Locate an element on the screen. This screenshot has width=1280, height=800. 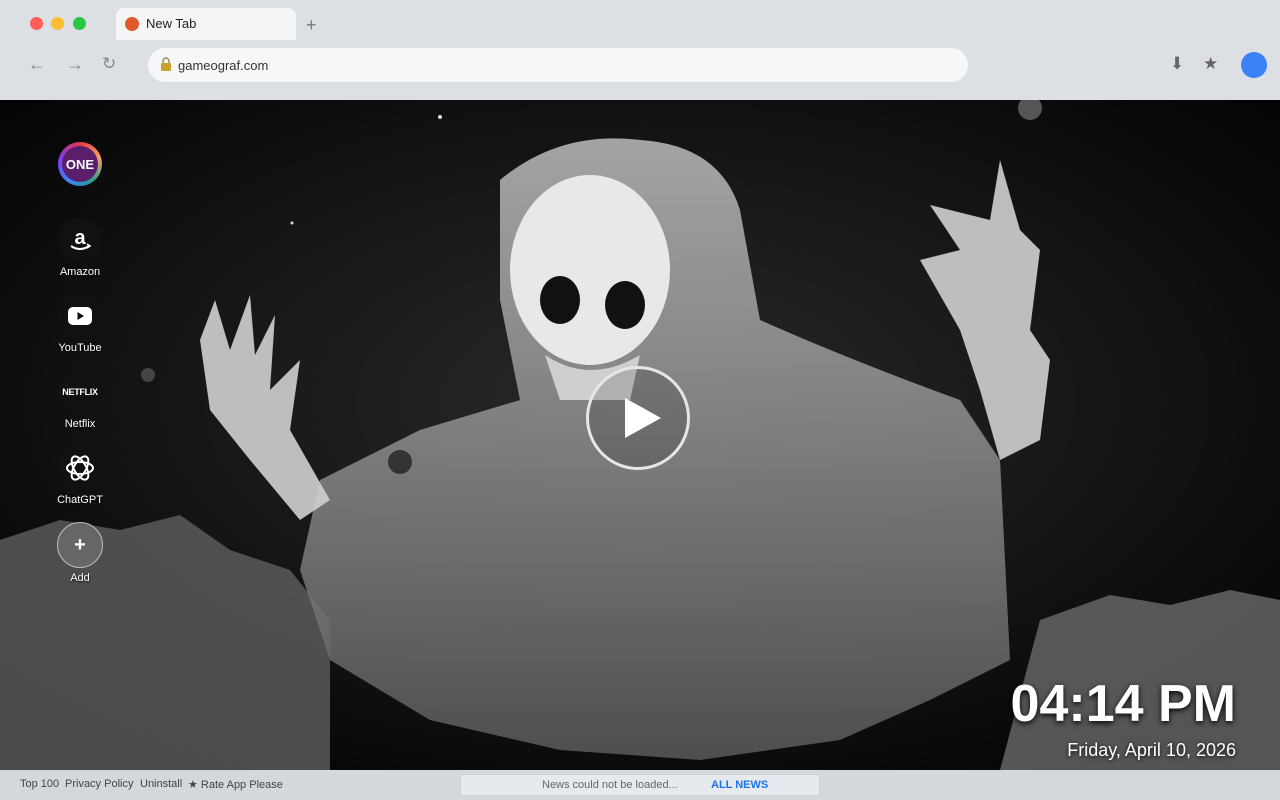
play-icon is located at coordinates (643, 418).